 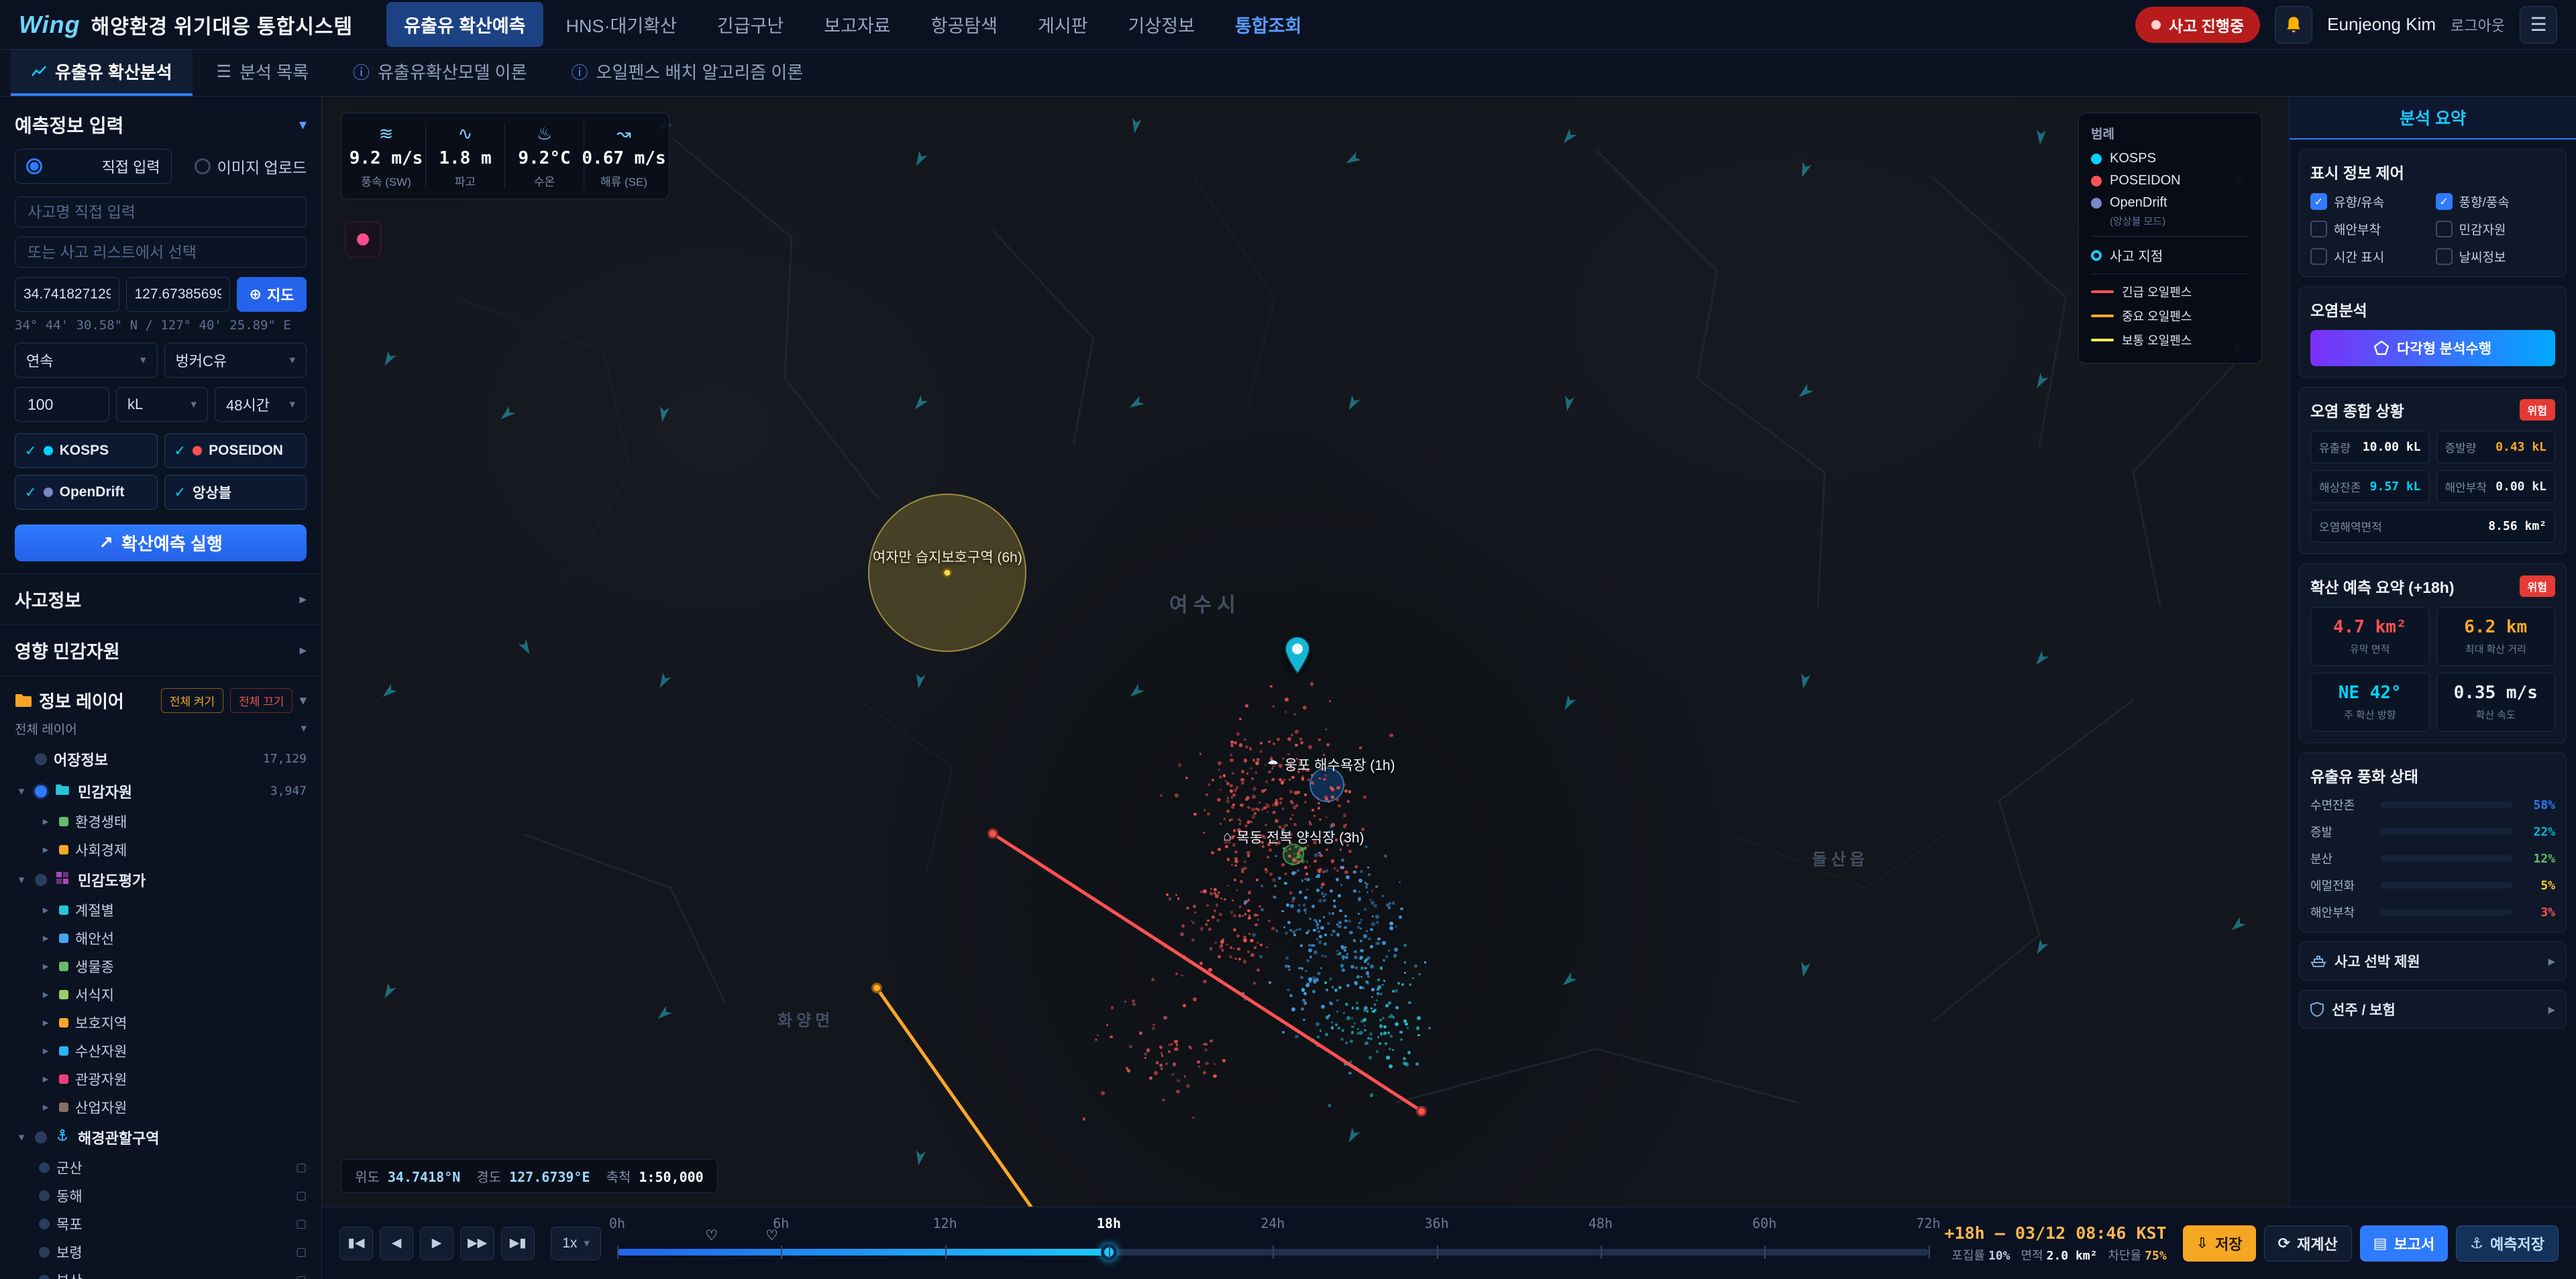 I want to click on layer-row-환경생태: ▸ 환경생태, so click(x=161, y=822).